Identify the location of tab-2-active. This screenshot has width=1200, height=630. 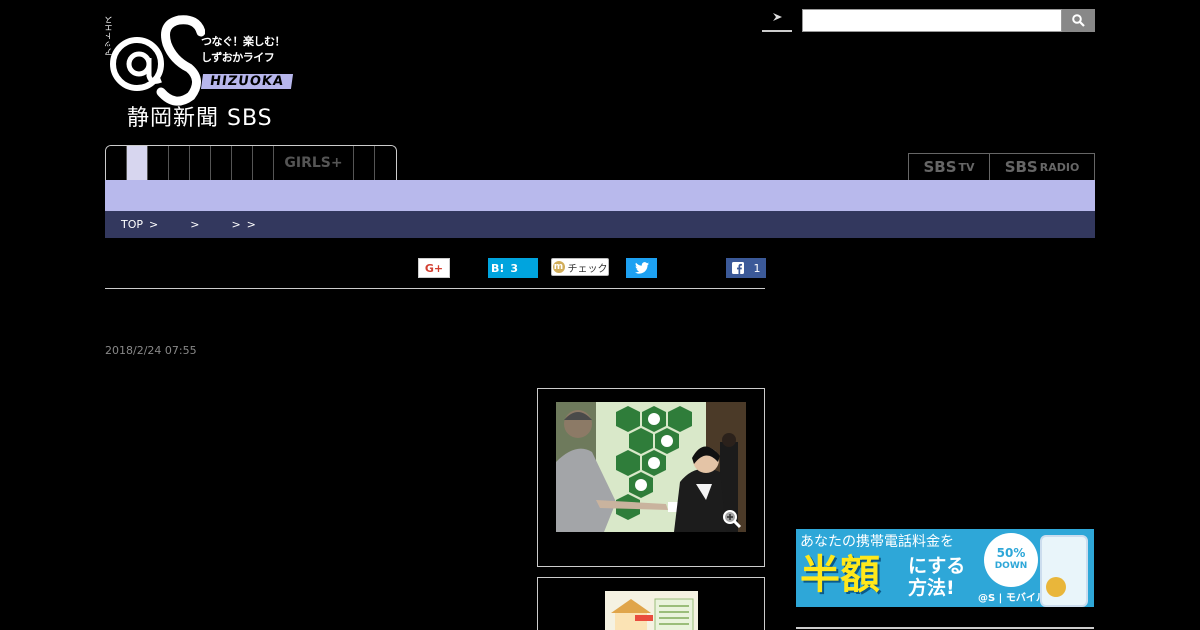
(137, 163).